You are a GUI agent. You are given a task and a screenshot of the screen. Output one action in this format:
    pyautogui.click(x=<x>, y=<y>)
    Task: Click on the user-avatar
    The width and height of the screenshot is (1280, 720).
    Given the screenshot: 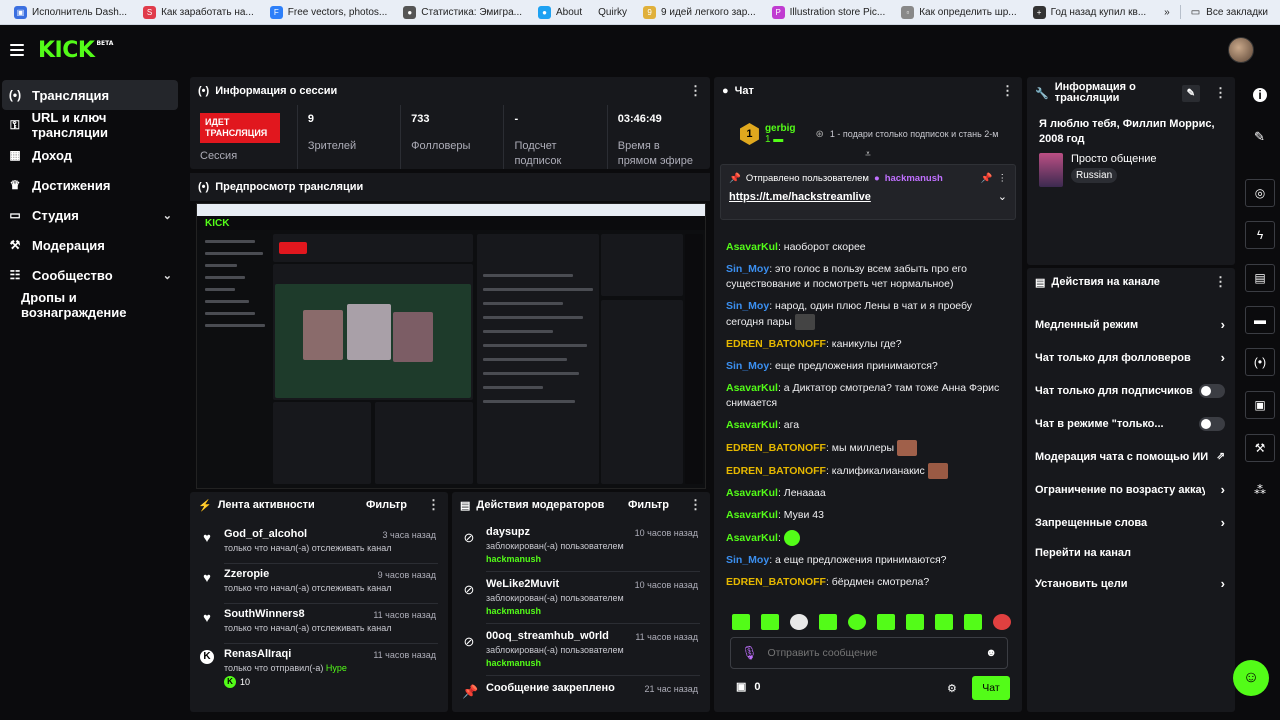 What is the action you would take?
    pyautogui.click(x=1241, y=50)
    